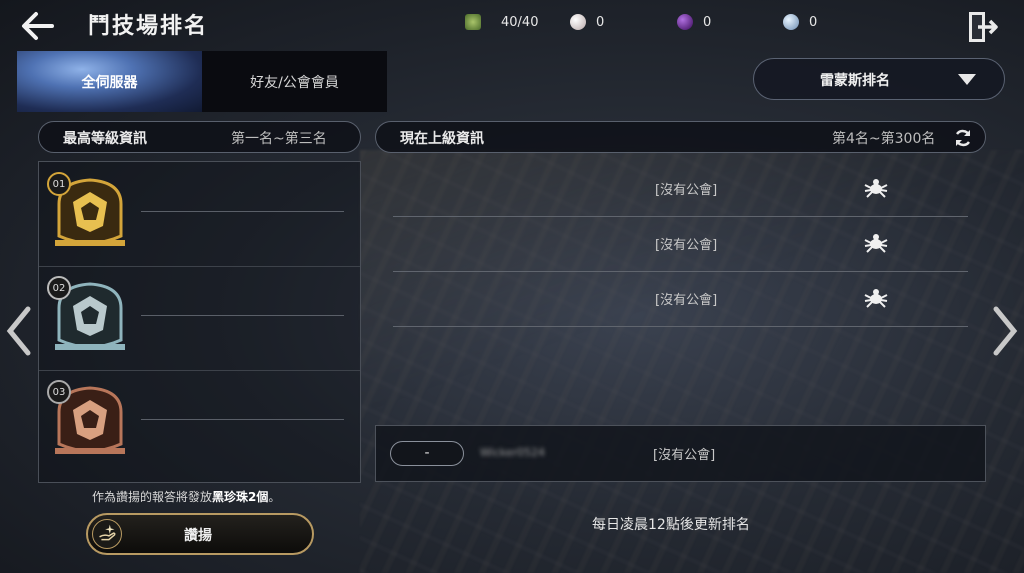 This screenshot has width=1024, height=573. I want to click on resource-value: 40/40, so click(520, 22).